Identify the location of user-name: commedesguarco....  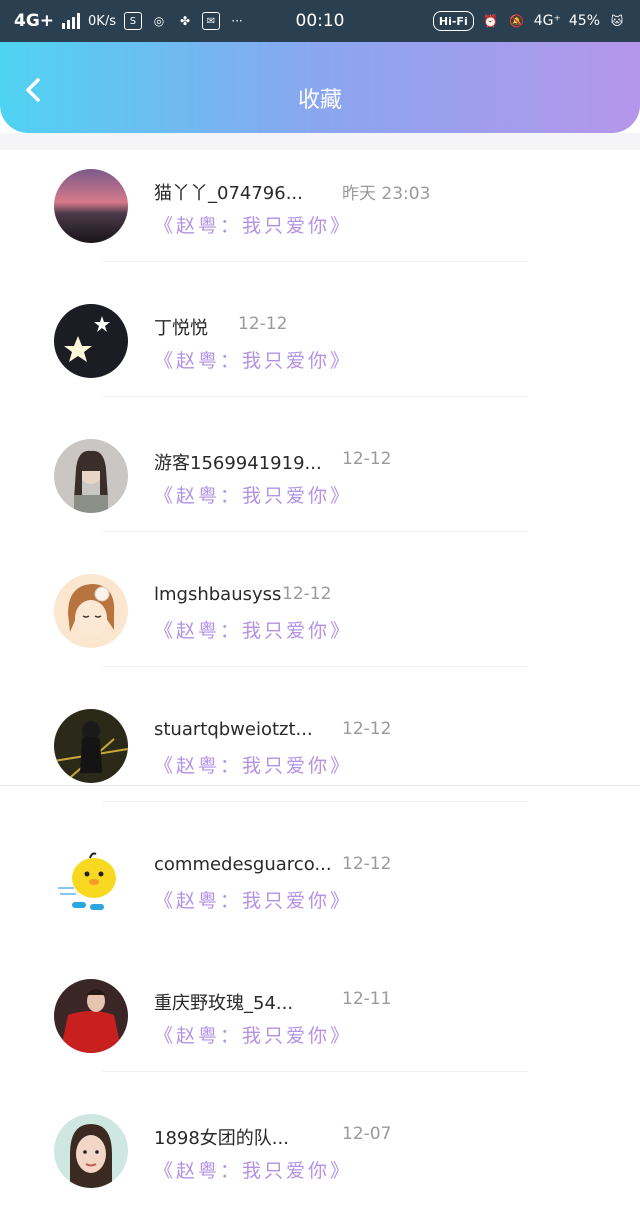
(243, 864).